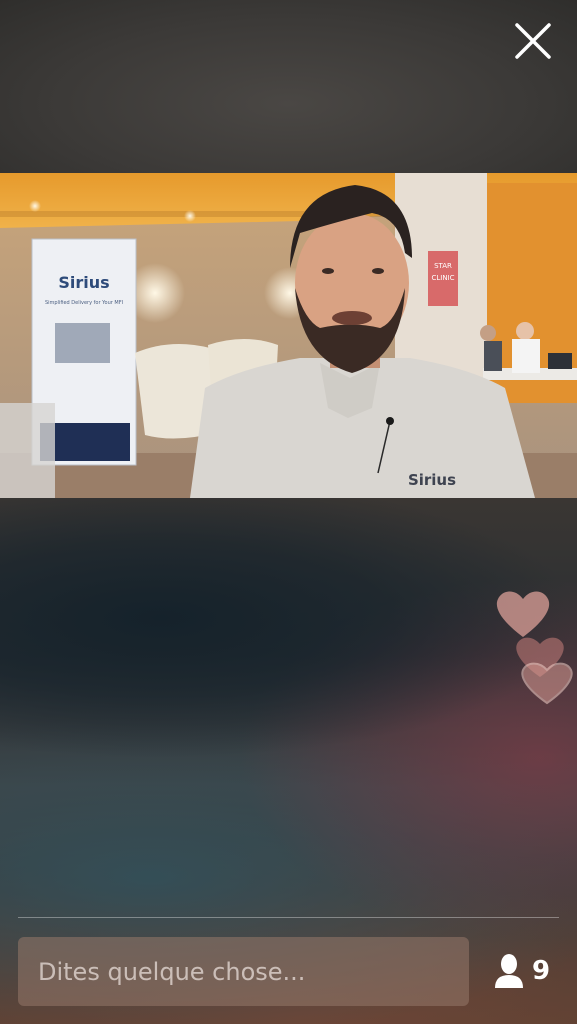 The height and width of the screenshot is (1024, 577). What do you see at coordinates (509, 971) in the screenshot?
I see `person-icon` at bounding box center [509, 971].